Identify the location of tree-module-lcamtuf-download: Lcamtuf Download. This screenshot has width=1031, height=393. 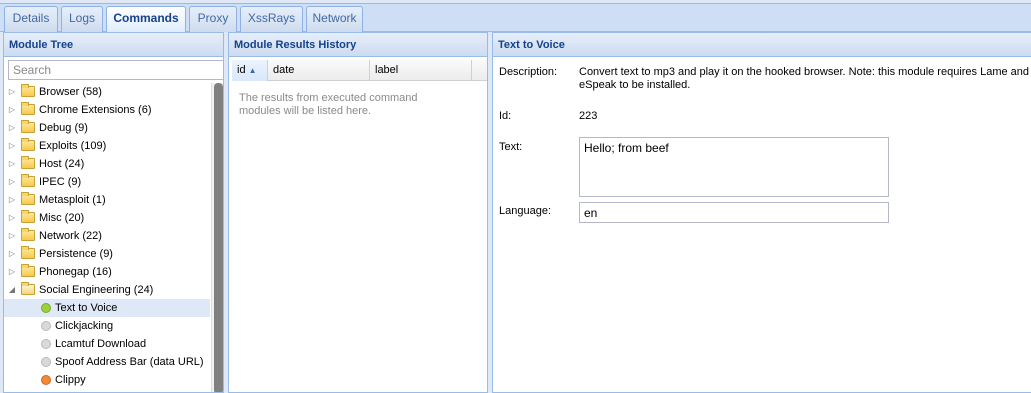
(107, 344).